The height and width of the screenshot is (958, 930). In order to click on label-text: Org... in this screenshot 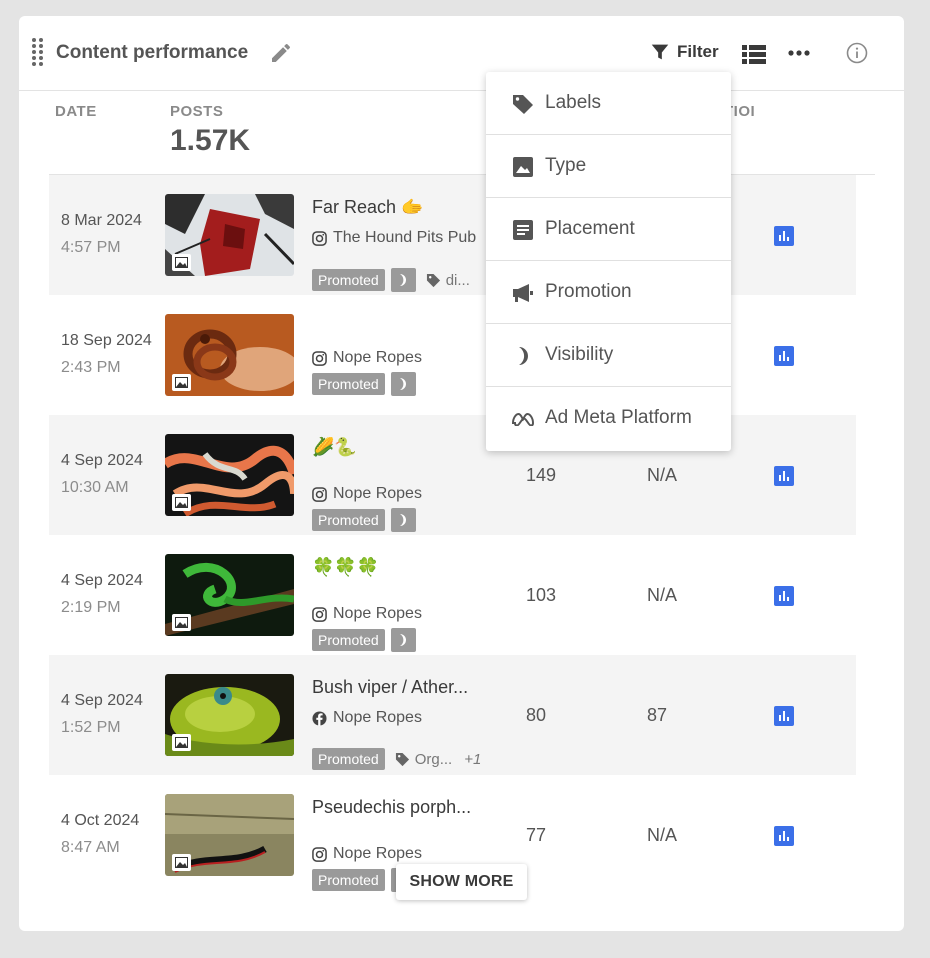, I will do `click(433, 759)`.